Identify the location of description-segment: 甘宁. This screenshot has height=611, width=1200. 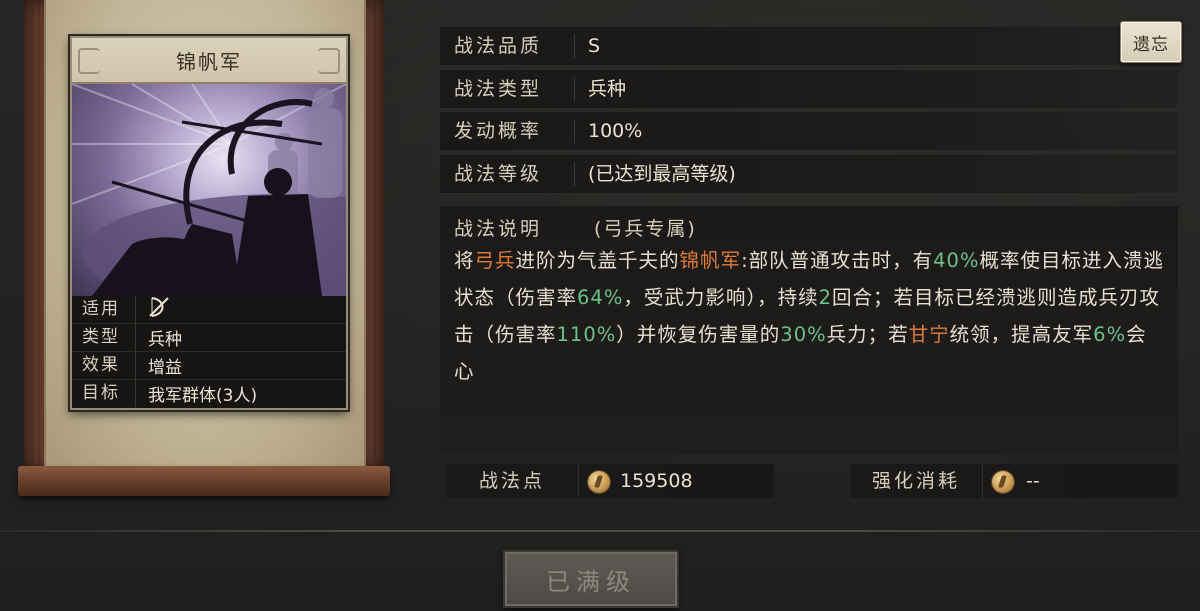
(929, 334).